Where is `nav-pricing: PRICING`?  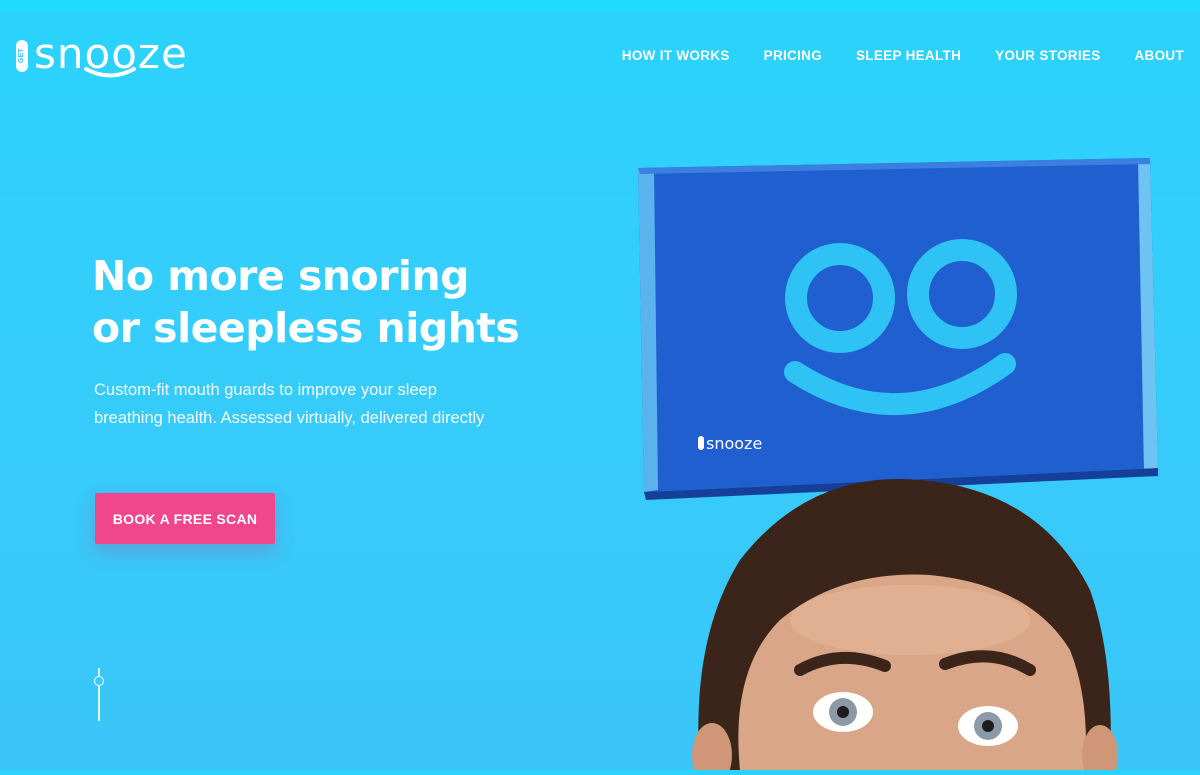 nav-pricing: PRICING is located at coordinates (793, 55).